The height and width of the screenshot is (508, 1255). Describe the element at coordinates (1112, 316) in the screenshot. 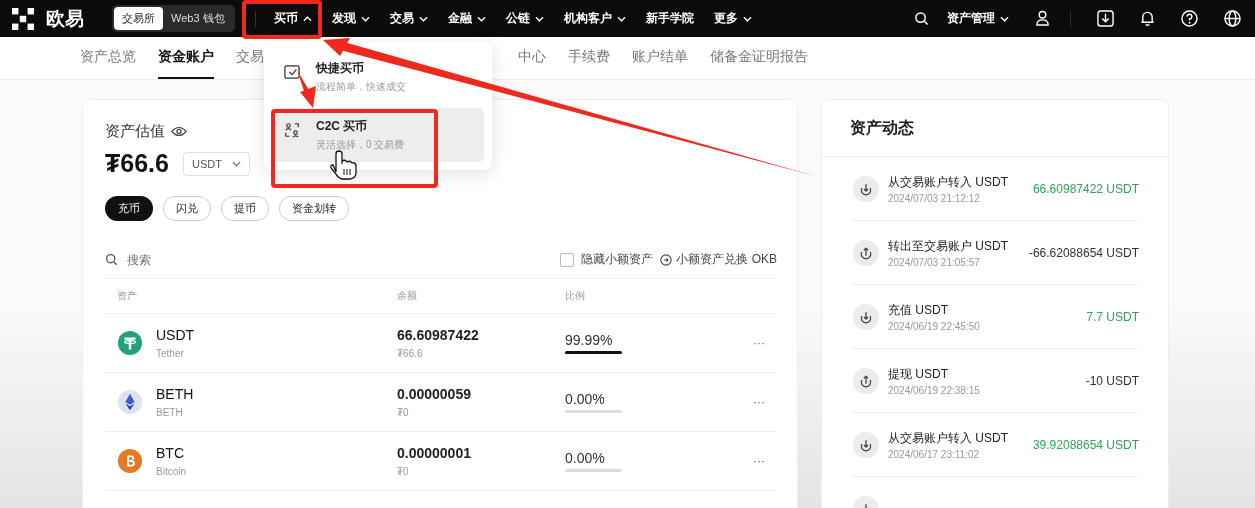

I see `activity-amount: 7.7 USDT` at that location.